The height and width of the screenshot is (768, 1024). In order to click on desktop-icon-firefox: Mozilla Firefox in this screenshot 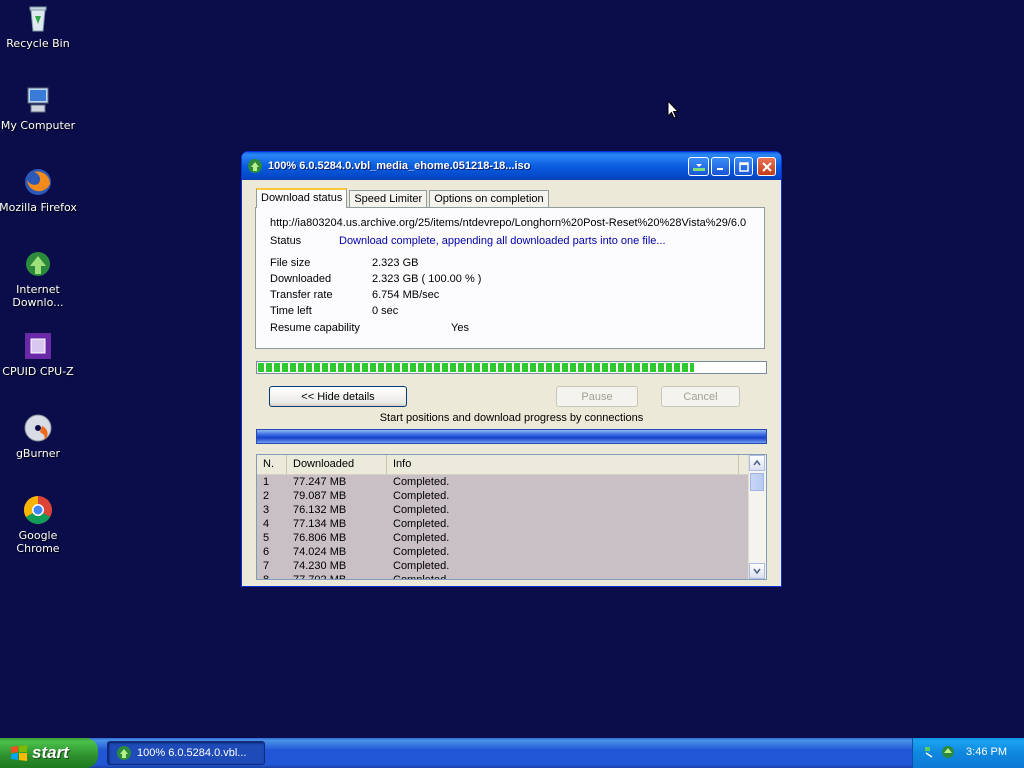, I will do `click(39, 190)`.